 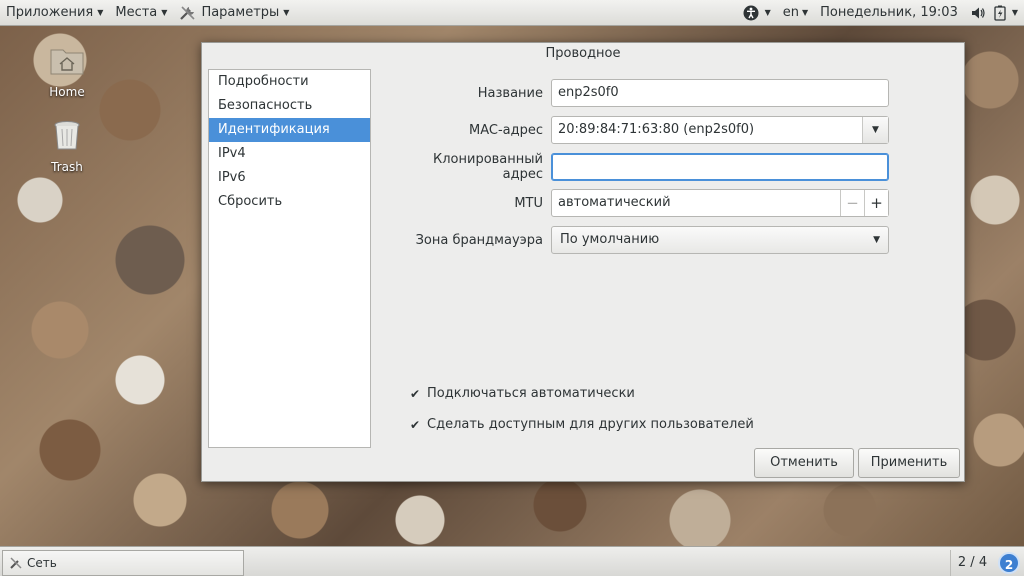 I want to click on accessibility-menu: ▼, so click(x=757, y=13).